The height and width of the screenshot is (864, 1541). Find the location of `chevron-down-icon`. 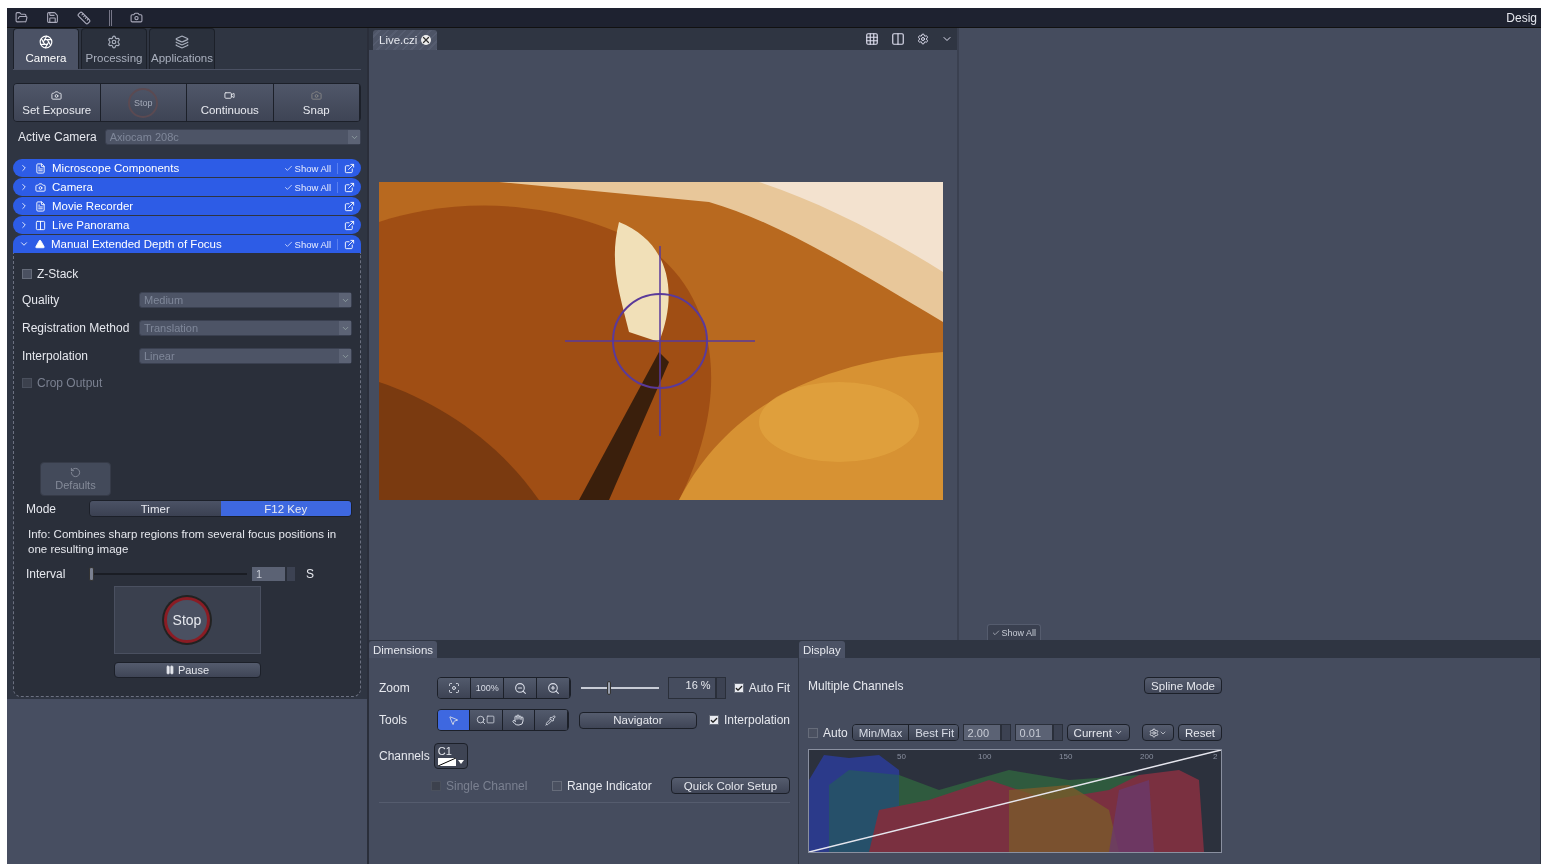

chevron-down-icon is located at coordinates (24, 244).